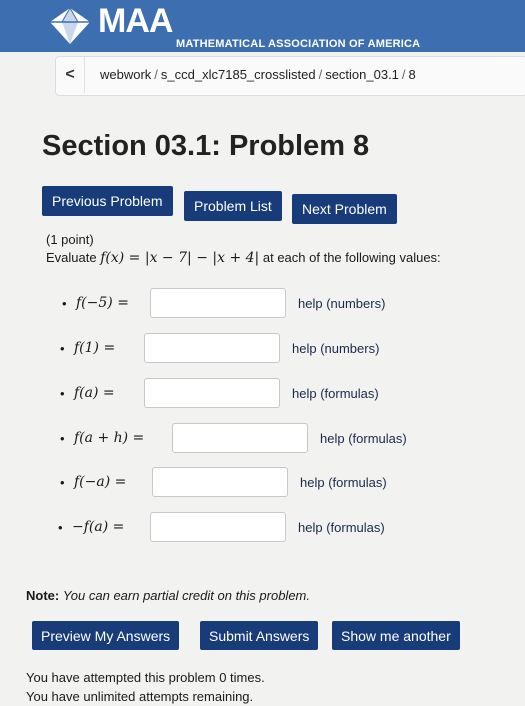  Describe the element at coordinates (233, 206) in the screenshot. I see `problem-list-button: Problem List` at that location.